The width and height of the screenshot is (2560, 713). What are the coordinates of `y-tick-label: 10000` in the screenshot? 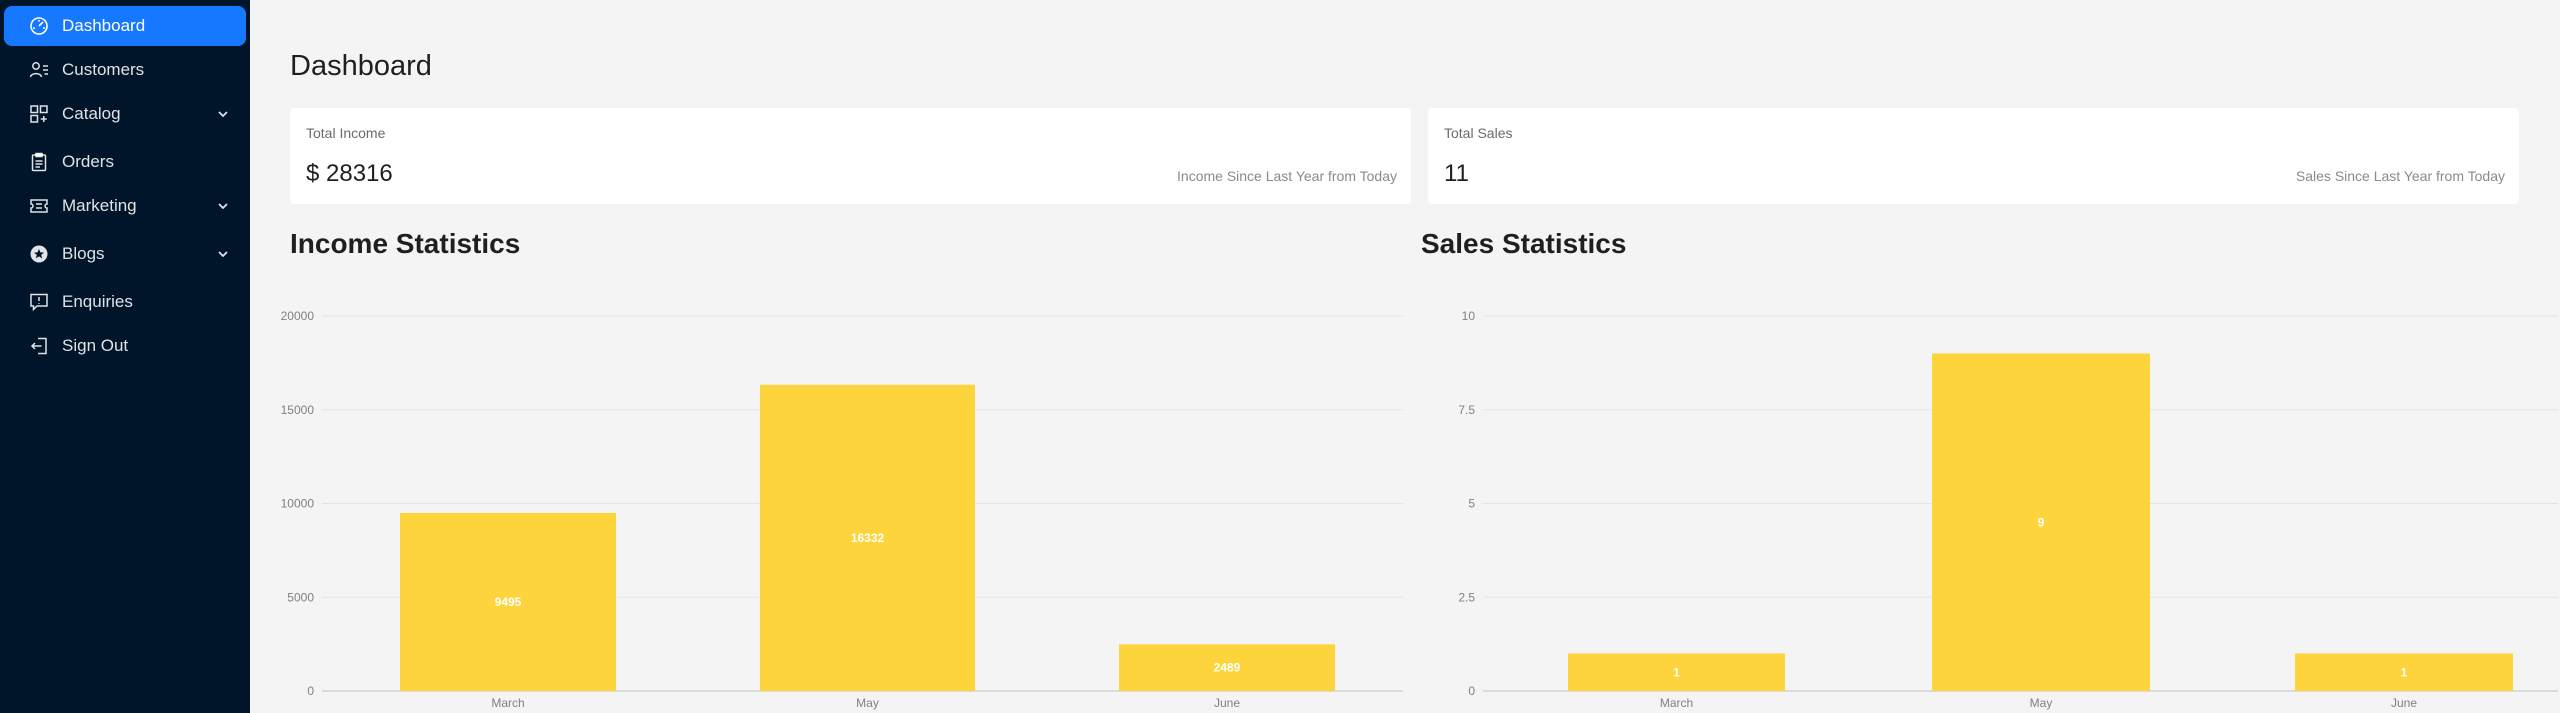 It's located at (298, 504).